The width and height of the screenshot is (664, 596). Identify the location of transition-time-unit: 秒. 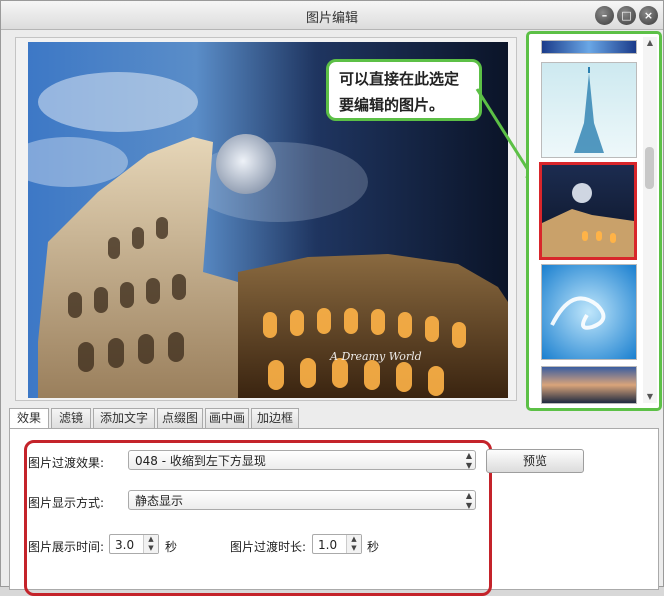
(373, 547).